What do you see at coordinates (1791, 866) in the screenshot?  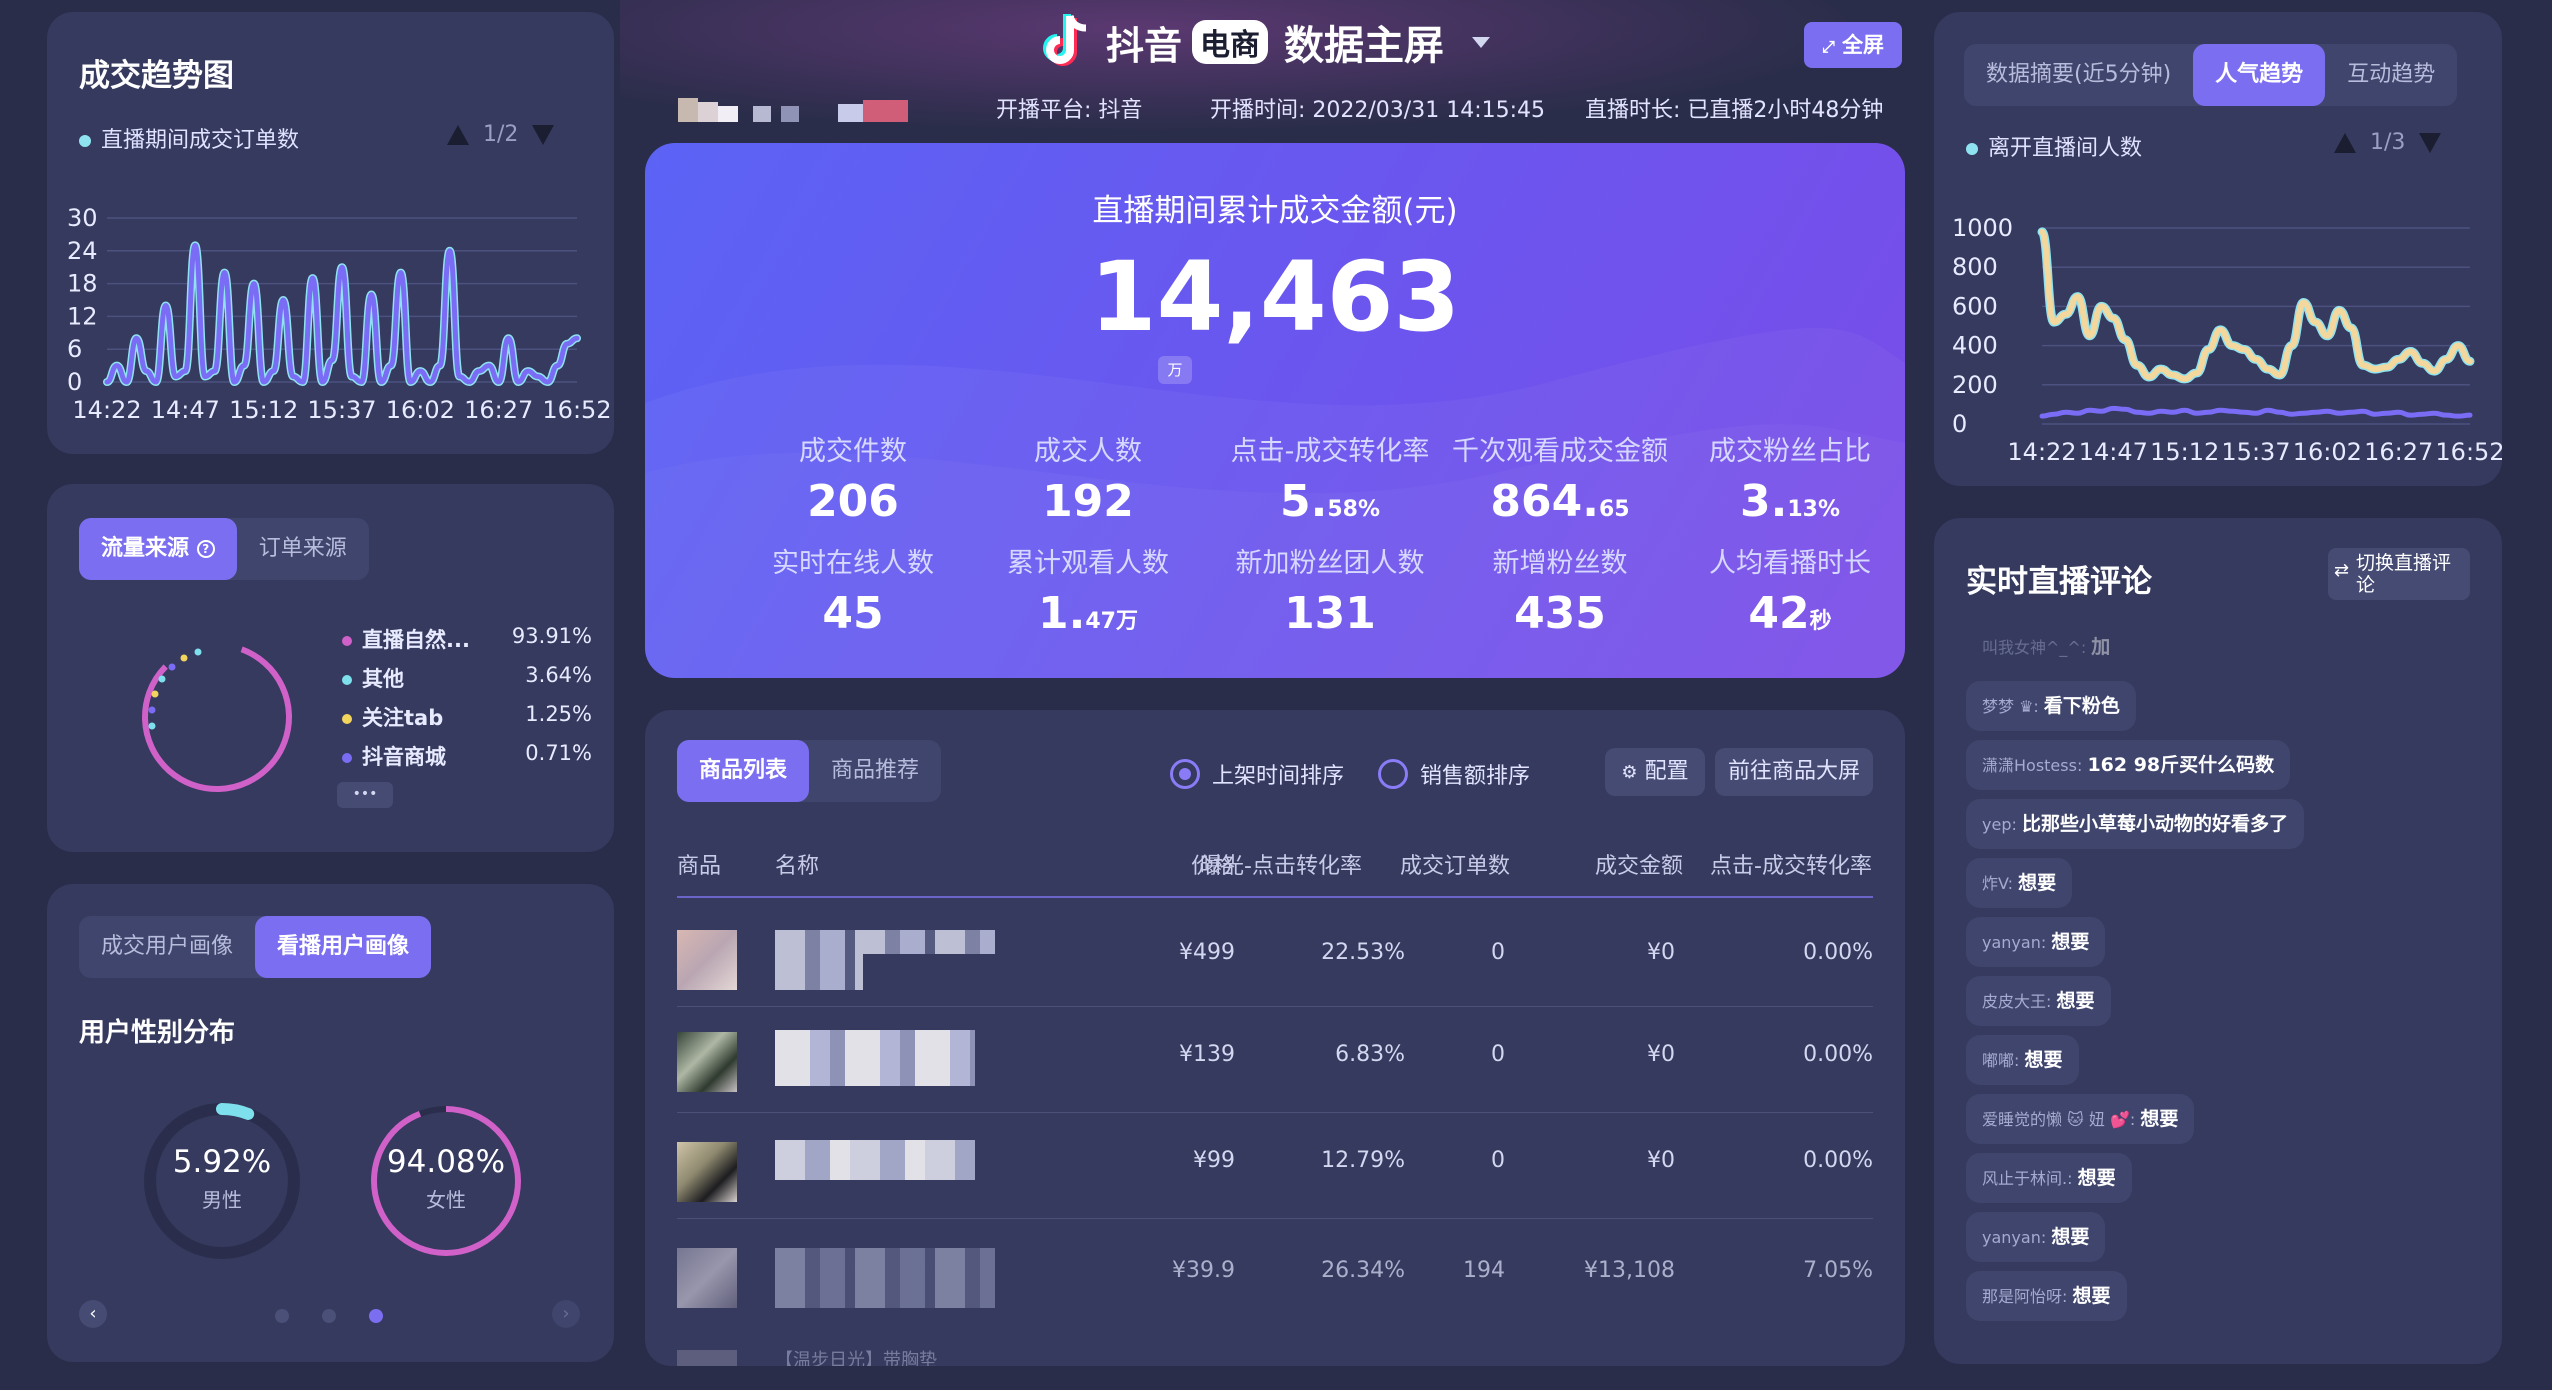 I see `col-header-cvr: 点击-成交转化率` at bounding box center [1791, 866].